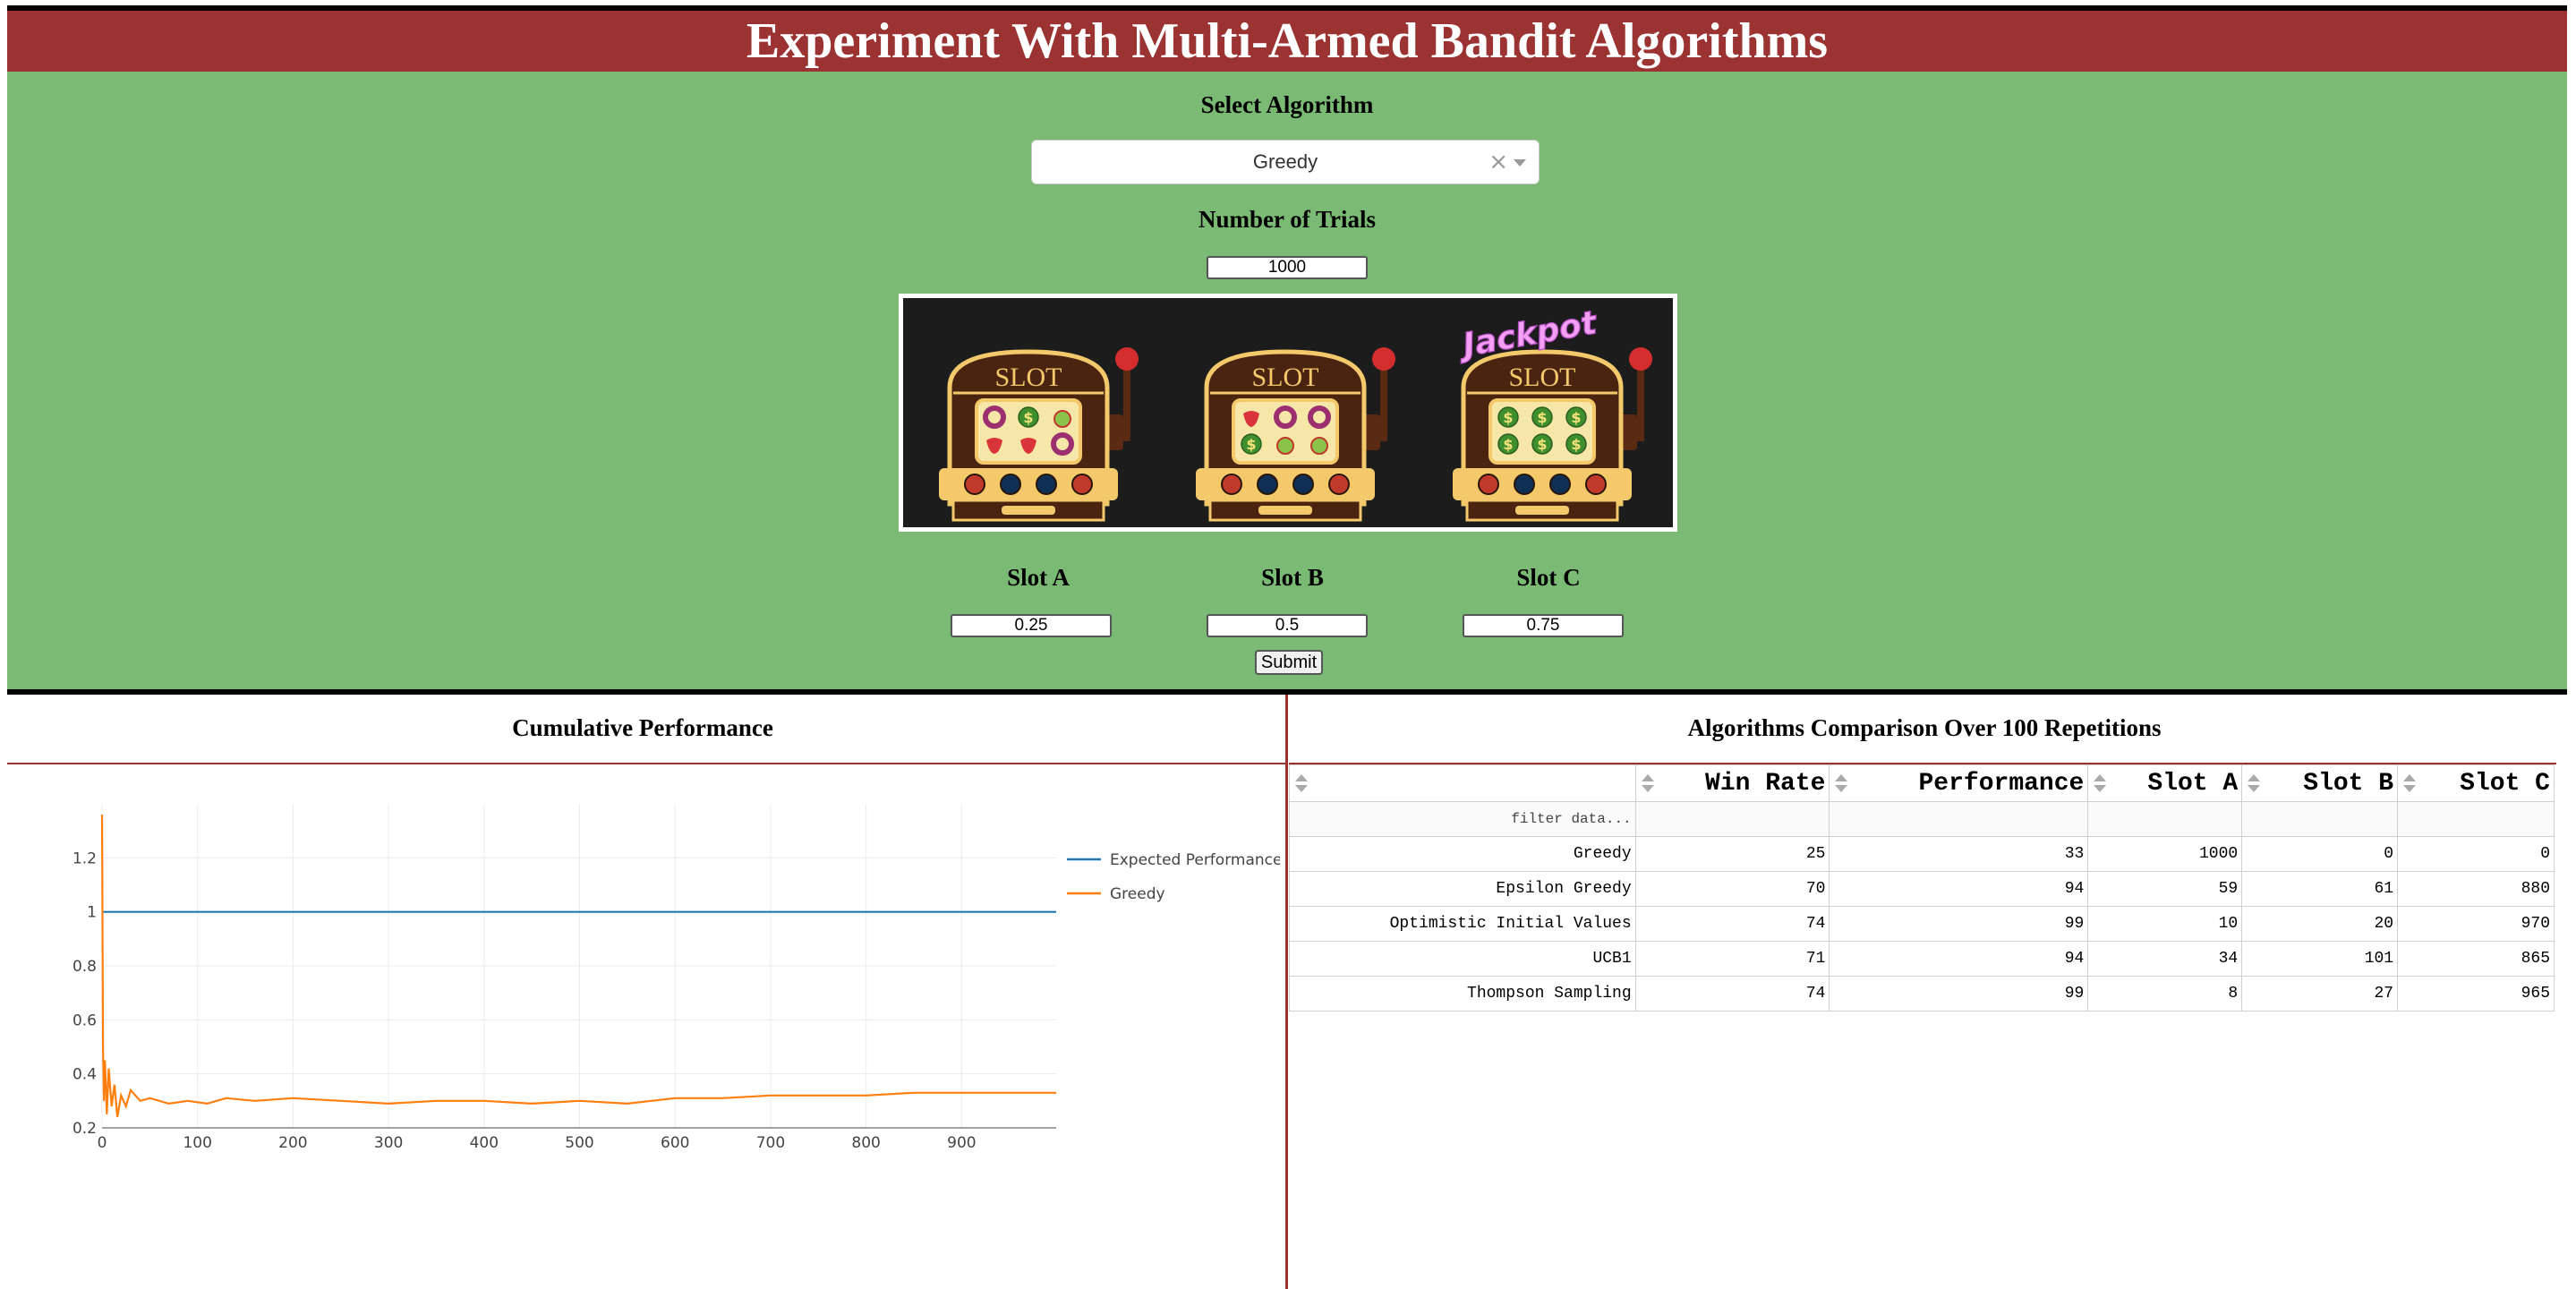 The height and width of the screenshot is (1289, 2576). What do you see at coordinates (1732, 889) in the screenshot?
I see `win-rate-cell: 70` at bounding box center [1732, 889].